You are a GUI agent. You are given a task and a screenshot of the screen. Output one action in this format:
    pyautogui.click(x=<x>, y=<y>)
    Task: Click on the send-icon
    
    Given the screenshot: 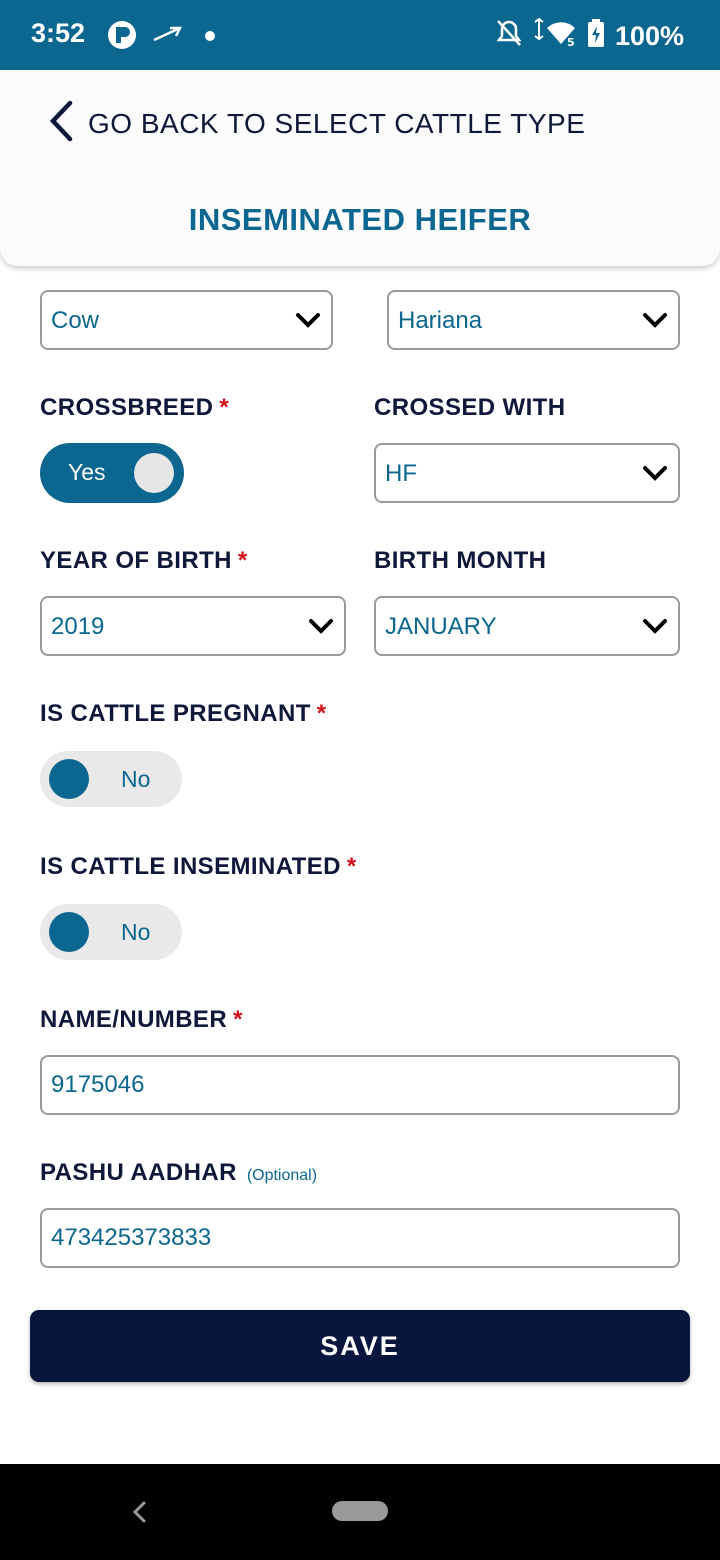 What is the action you would take?
    pyautogui.click(x=167, y=36)
    